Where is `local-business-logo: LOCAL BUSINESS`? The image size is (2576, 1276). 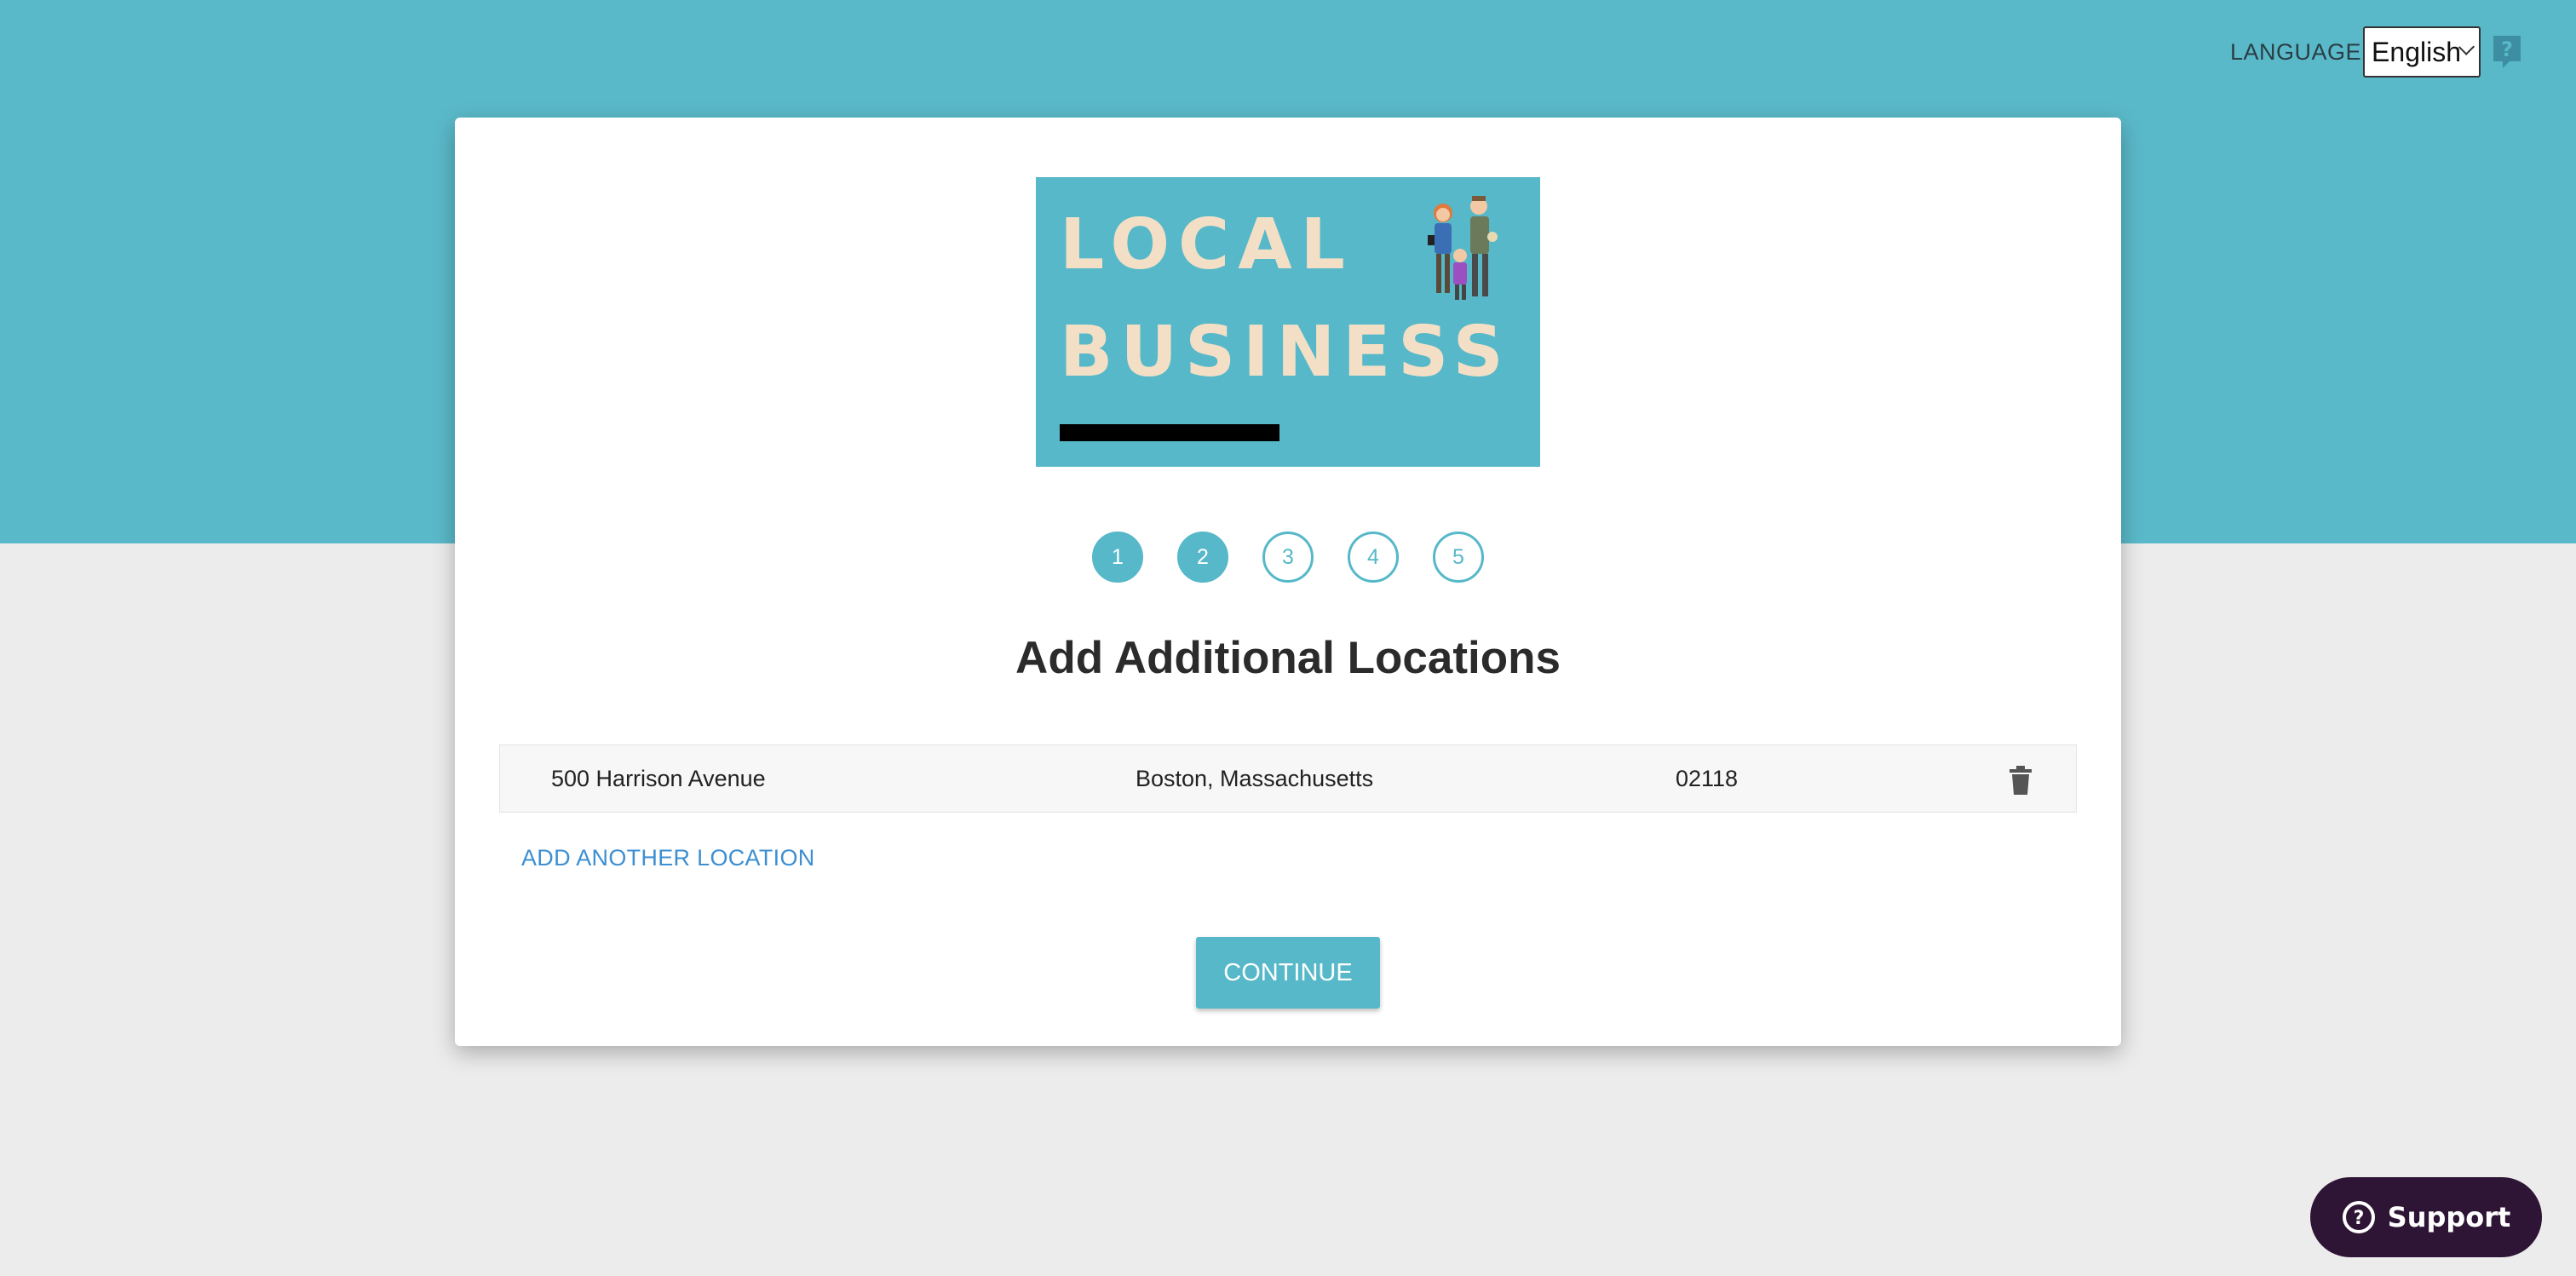 local-business-logo: LOCAL BUSINESS is located at coordinates (1288, 322).